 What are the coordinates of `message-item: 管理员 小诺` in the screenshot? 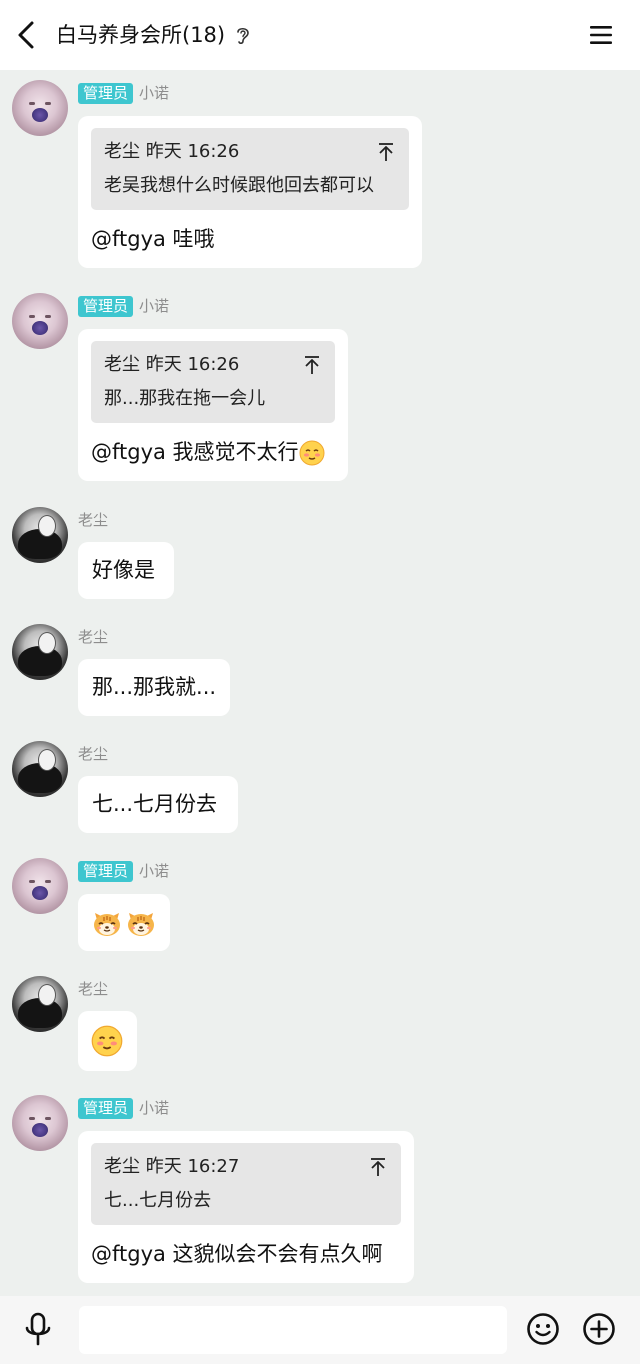 It's located at (320, 906).